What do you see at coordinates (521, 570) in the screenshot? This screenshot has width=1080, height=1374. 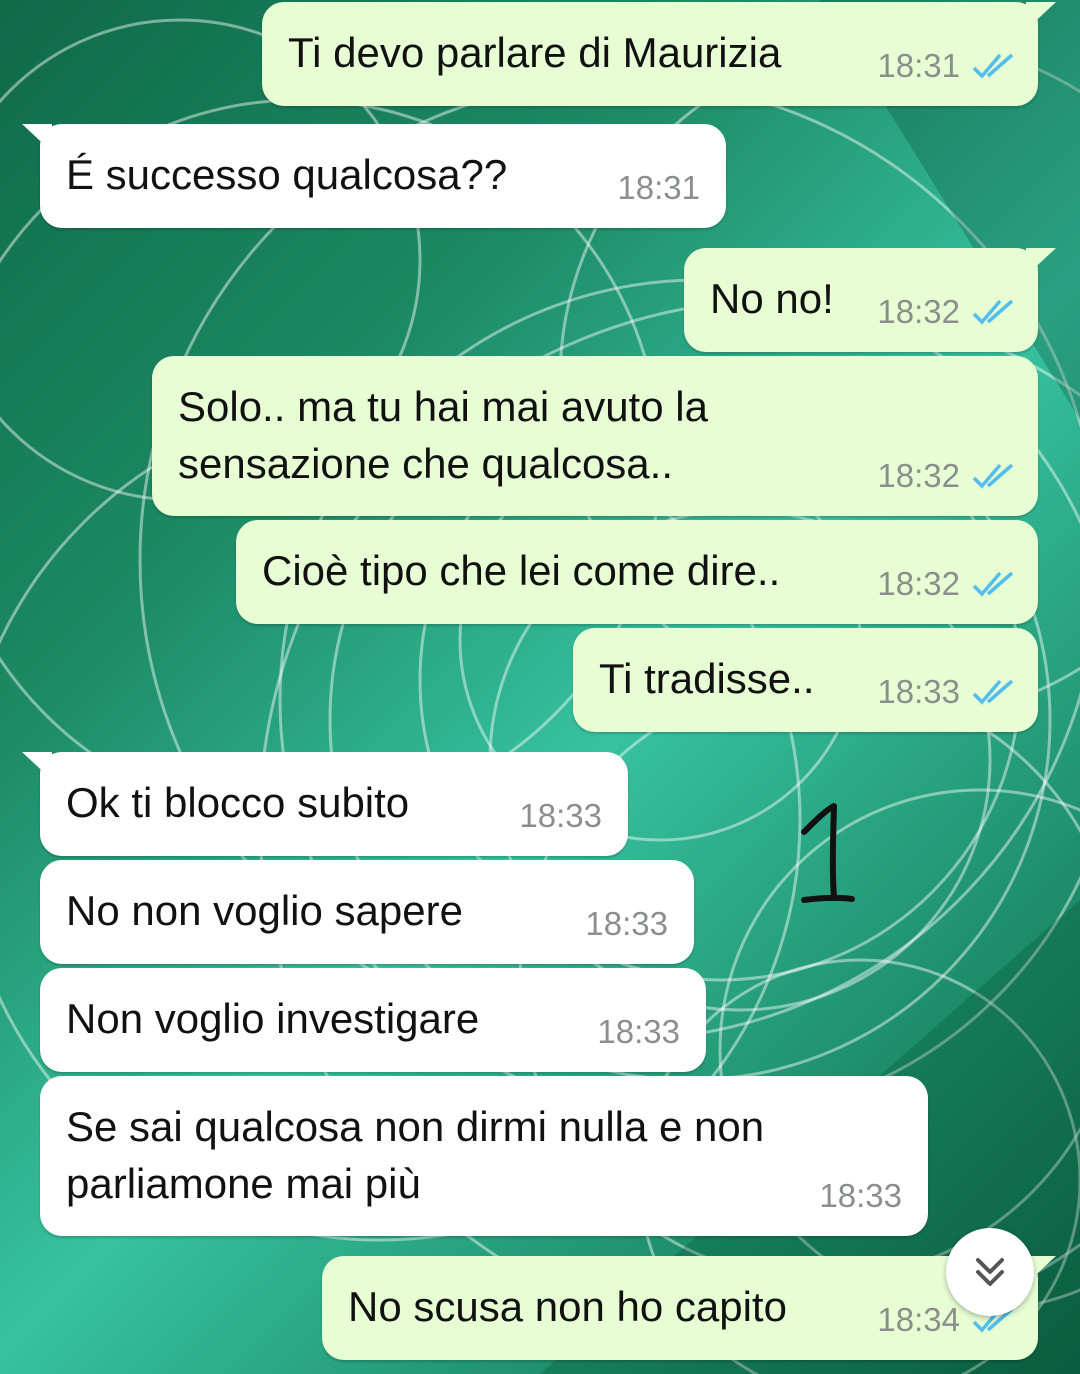 I see `message-text: Cioè tipo che lei come dire..` at bounding box center [521, 570].